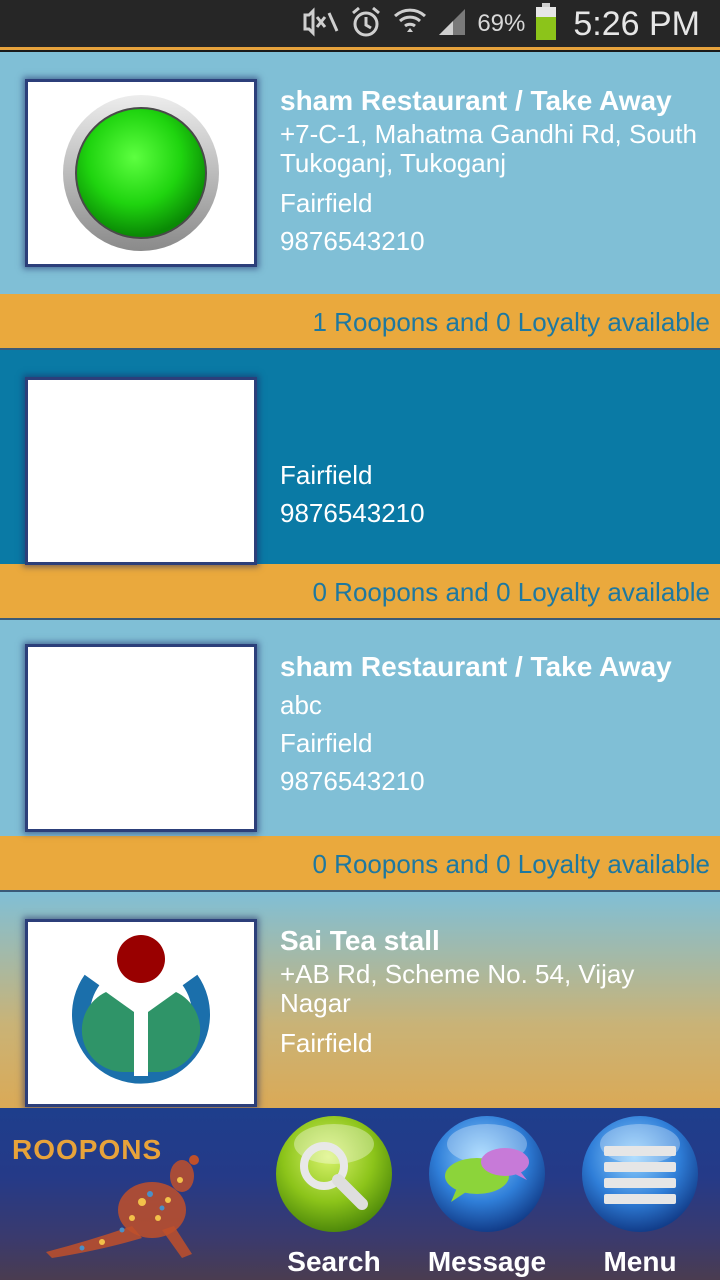 This screenshot has width=720, height=1280. Describe the element at coordinates (487, 1261) in the screenshot. I see `message-label: Message` at that location.